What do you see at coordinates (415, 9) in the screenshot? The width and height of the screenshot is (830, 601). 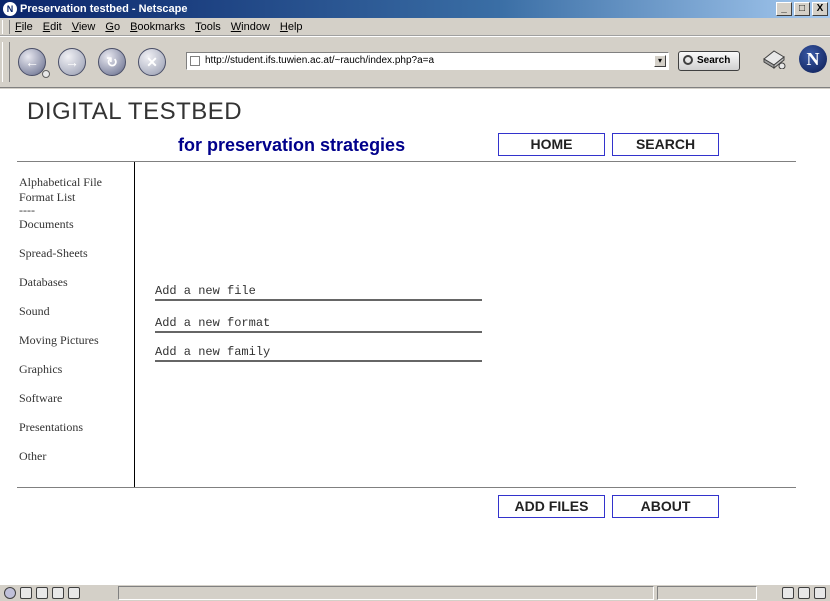 I see `window-title-bar: N Preservation testbed - Netscape _ □ X` at bounding box center [415, 9].